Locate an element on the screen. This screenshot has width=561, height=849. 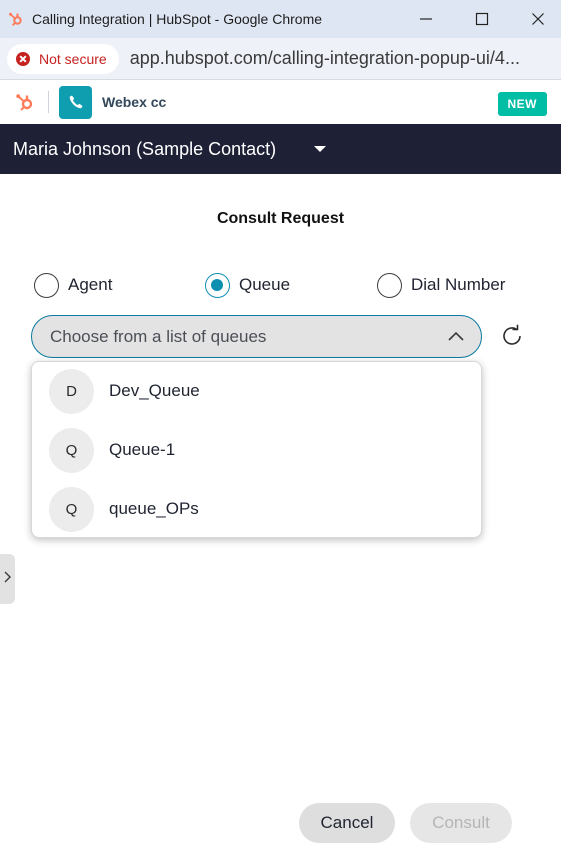
page-title: Consult Request is located at coordinates (280, 218).